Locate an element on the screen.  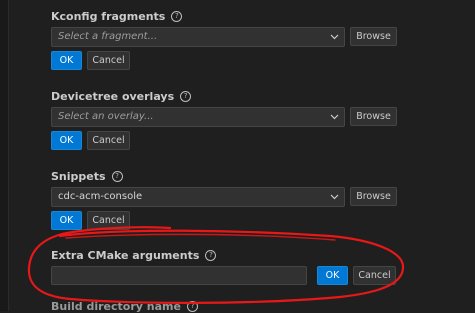
kconfig-fragments-label: Kconfig fragments ? is located at coordinates (117, 16).